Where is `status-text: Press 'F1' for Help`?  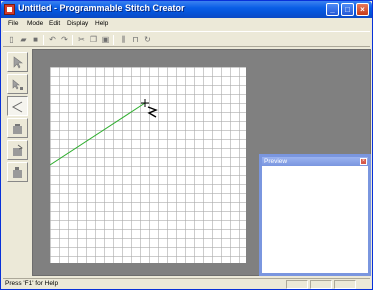 status-text: Press 'F1' for Help is located at coordinates (32, 283).